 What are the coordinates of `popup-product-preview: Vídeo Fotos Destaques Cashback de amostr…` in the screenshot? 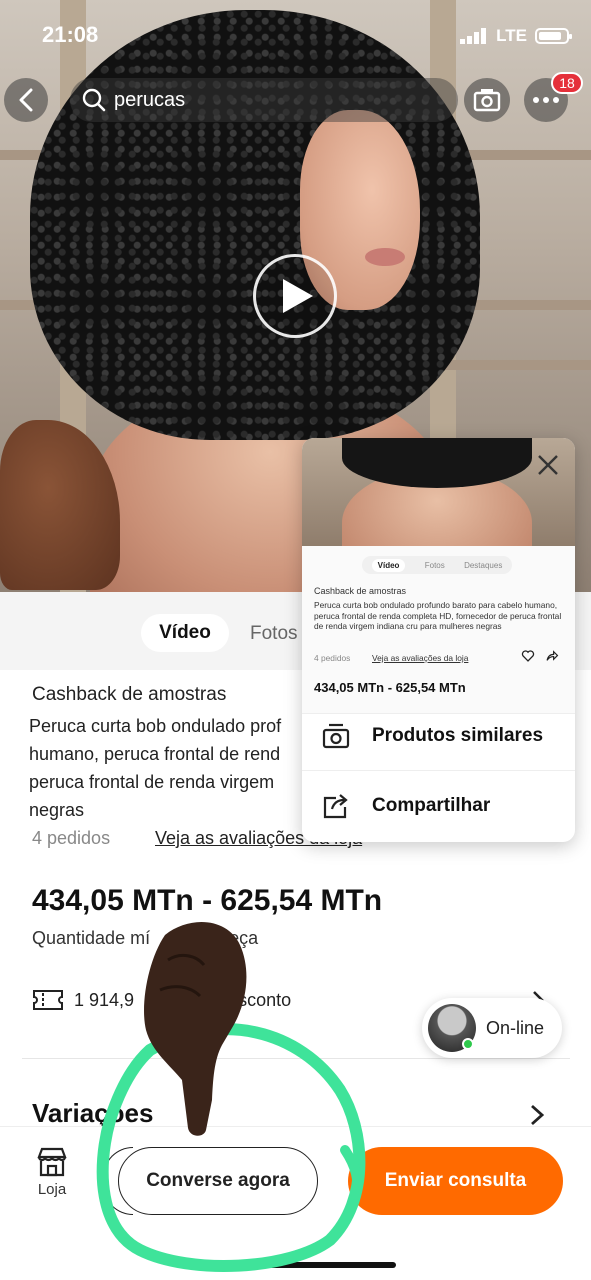 It's located at (438, 630).